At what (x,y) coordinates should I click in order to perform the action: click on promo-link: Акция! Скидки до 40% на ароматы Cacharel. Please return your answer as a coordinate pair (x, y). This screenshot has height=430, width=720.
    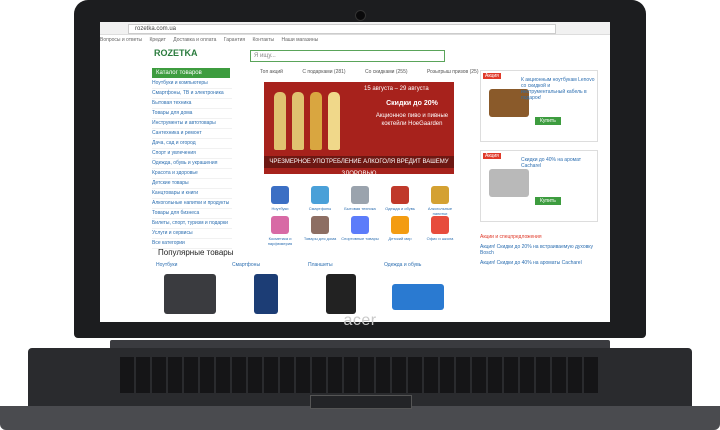
    Looking at the image, I should click on (538, 263).